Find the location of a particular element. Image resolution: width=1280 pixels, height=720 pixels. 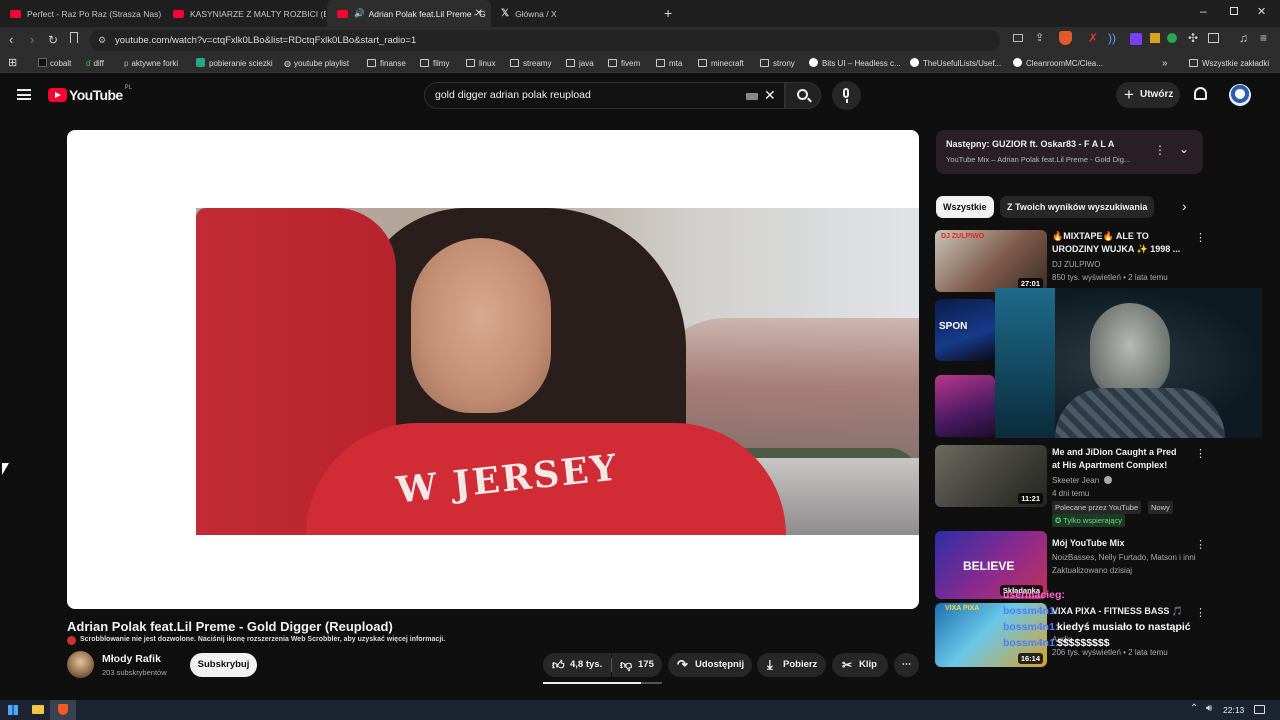

page-icon: p is located at coordinates (126, 63).